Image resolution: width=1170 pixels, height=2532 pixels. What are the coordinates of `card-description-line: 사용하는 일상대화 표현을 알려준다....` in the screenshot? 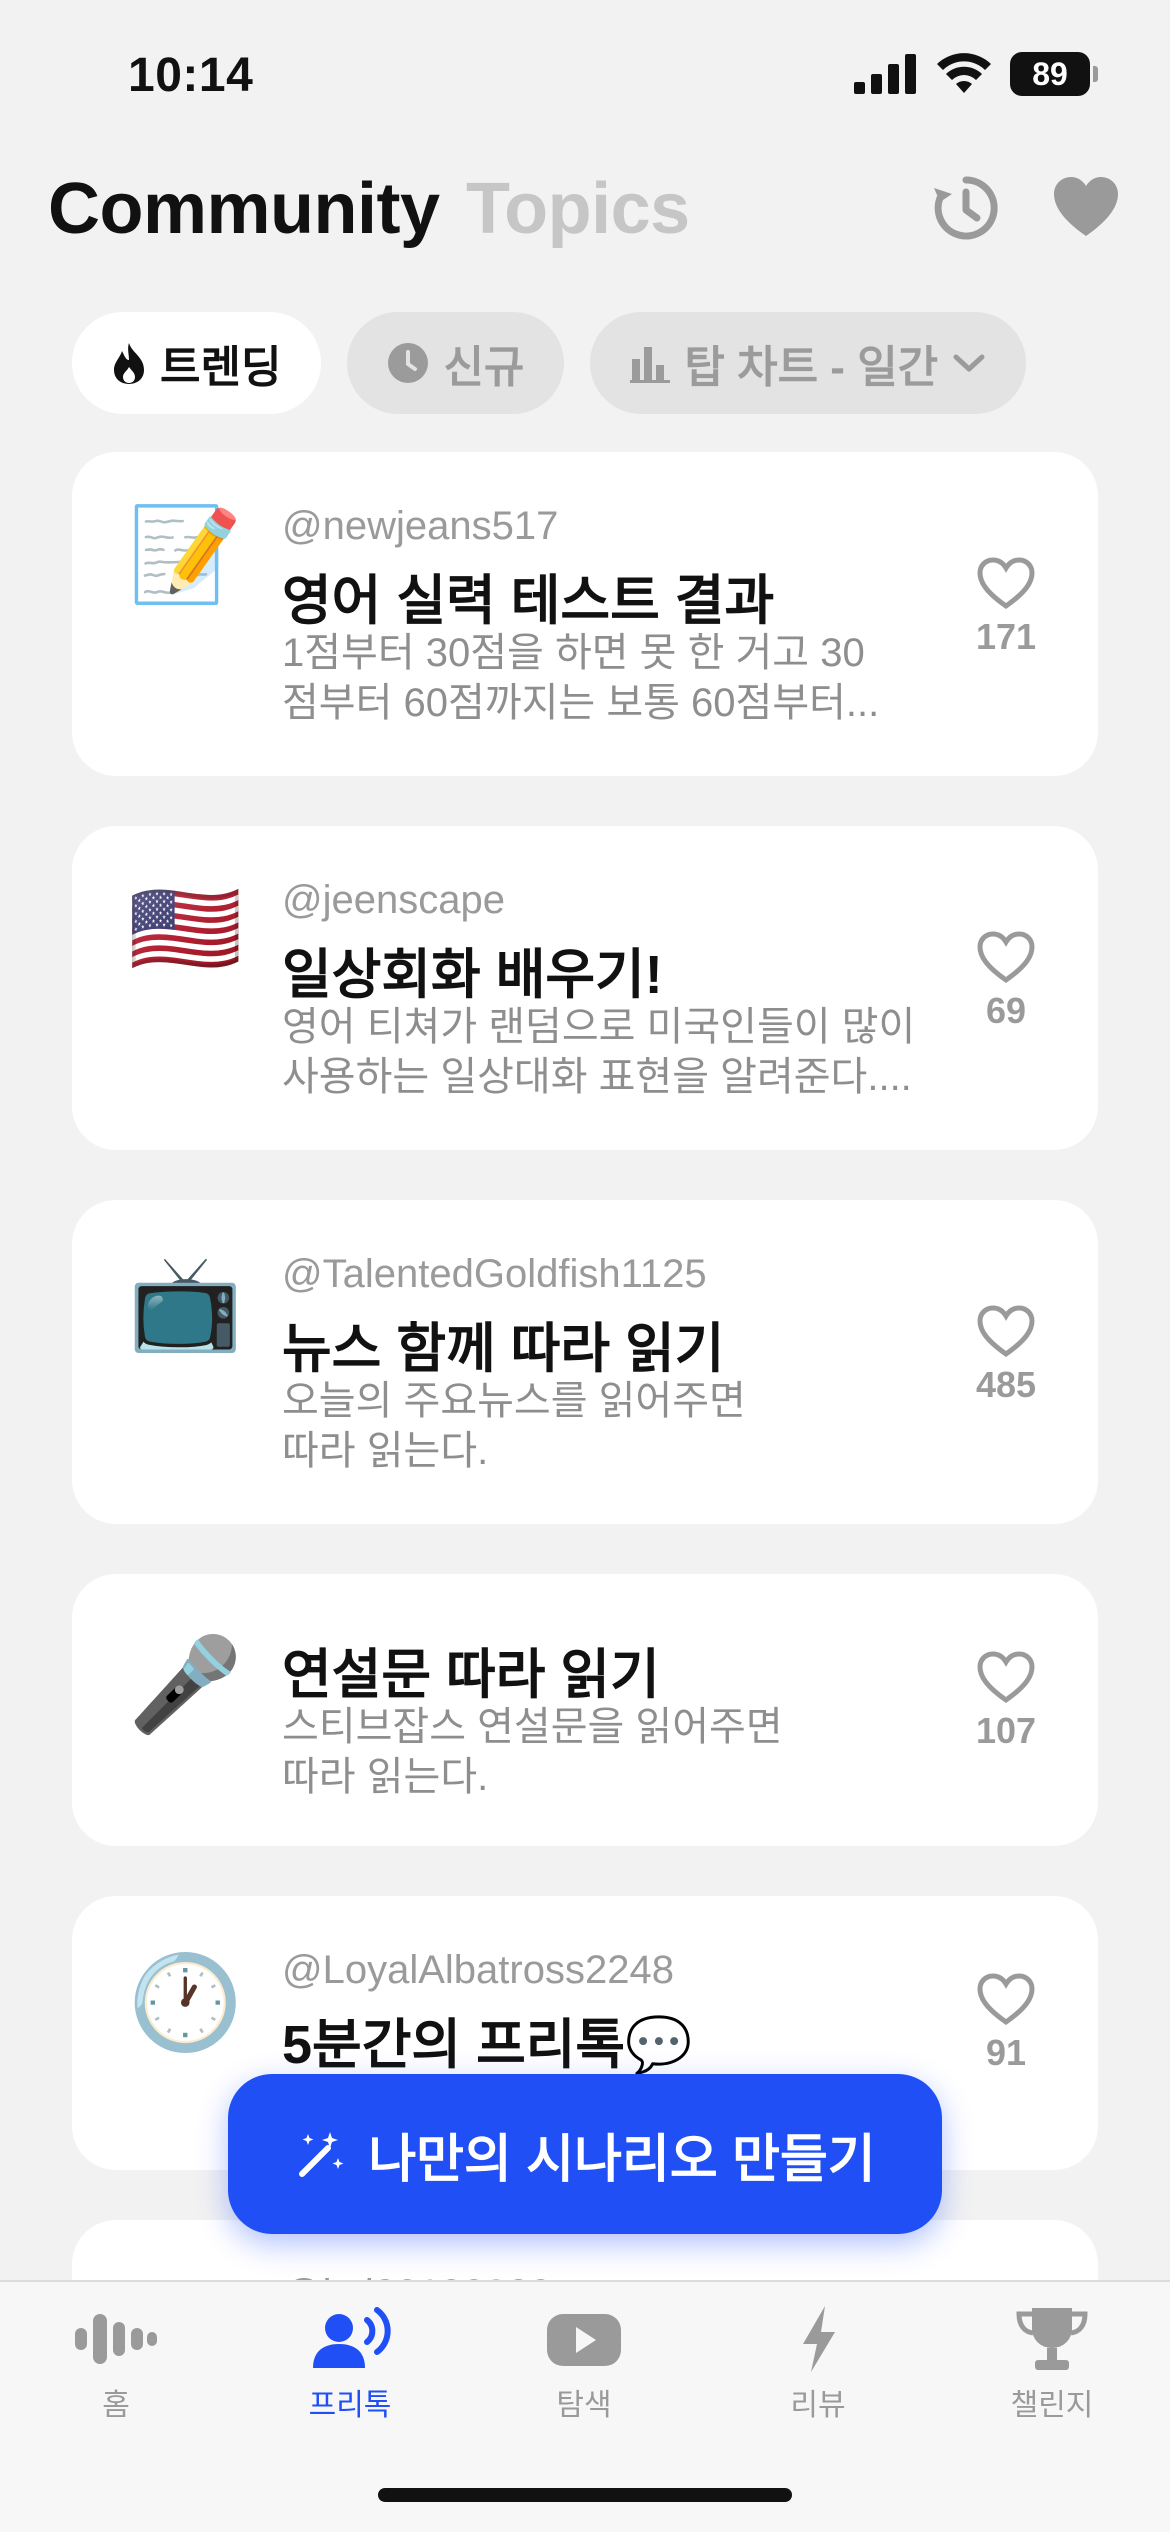 It's located at (597, 1077).